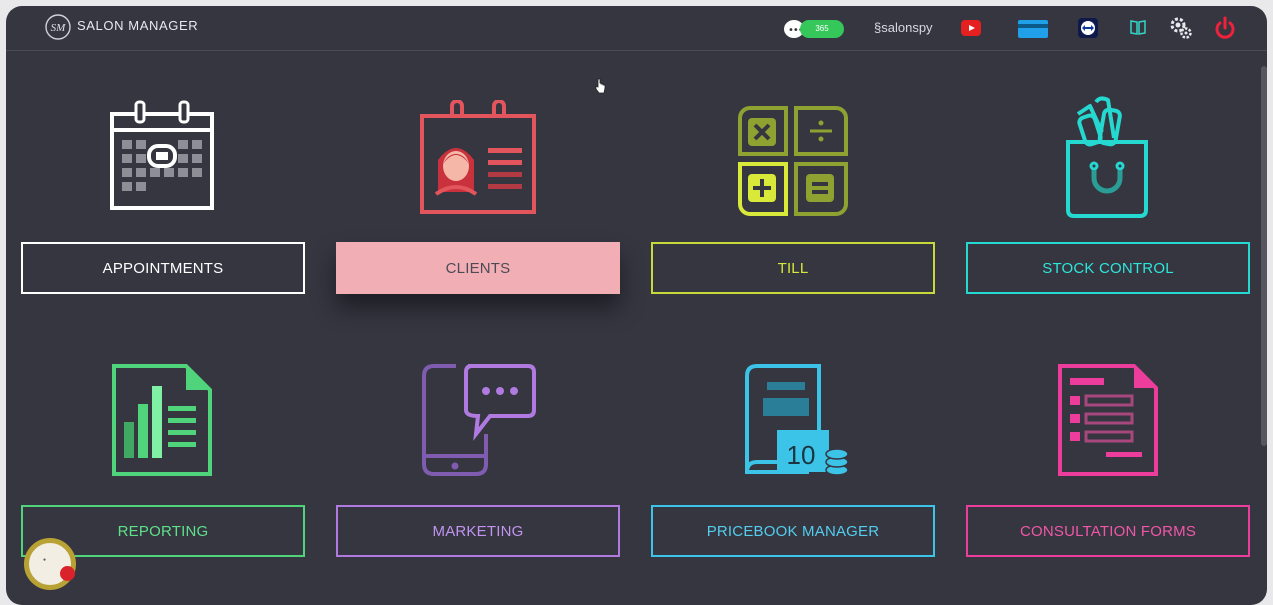 This screenshot has height=605, width=1273. I want to click on marketing-button: MARKETING, so click(478, 531).